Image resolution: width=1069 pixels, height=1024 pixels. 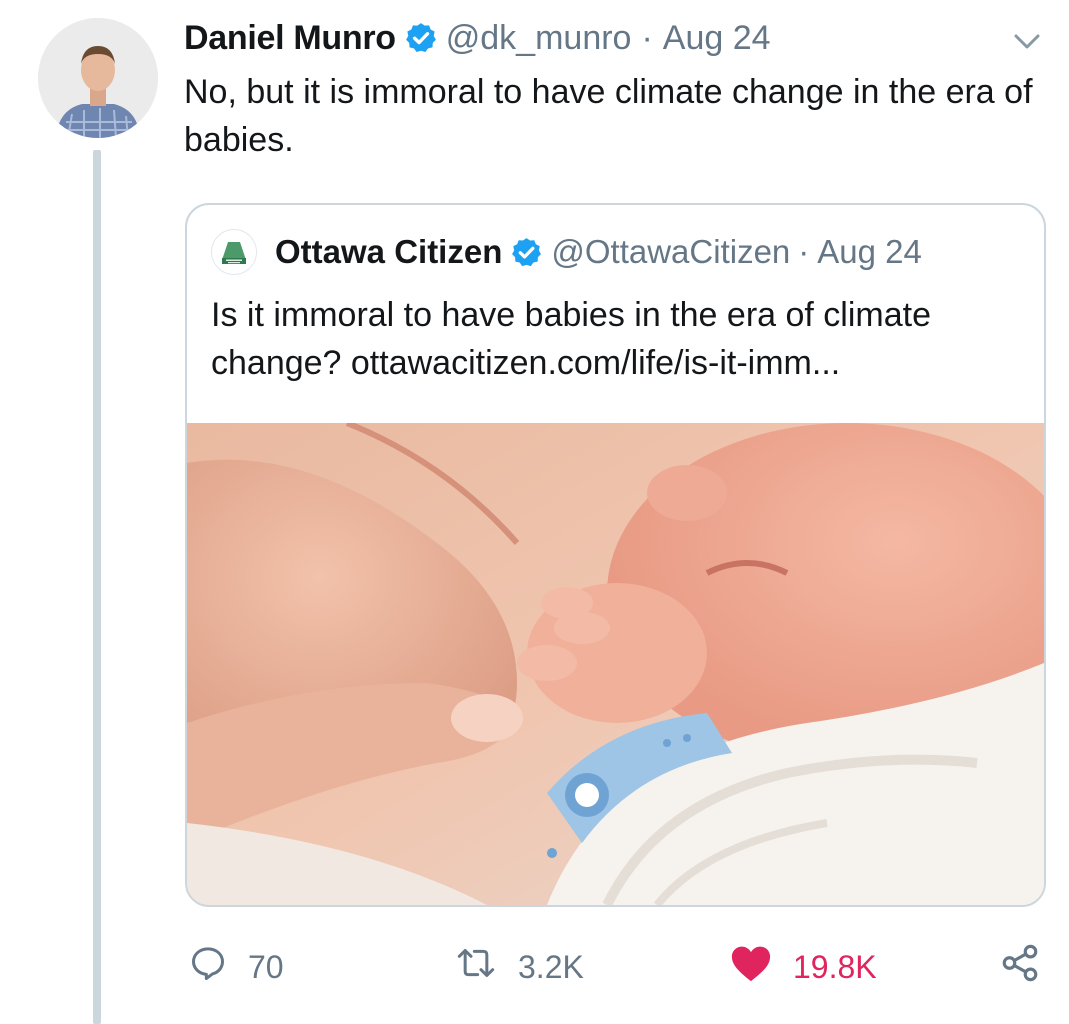 I want to click on tweet-header: Daniel Munro @dk_munro · Aug 24, so click(x=477, y=38).